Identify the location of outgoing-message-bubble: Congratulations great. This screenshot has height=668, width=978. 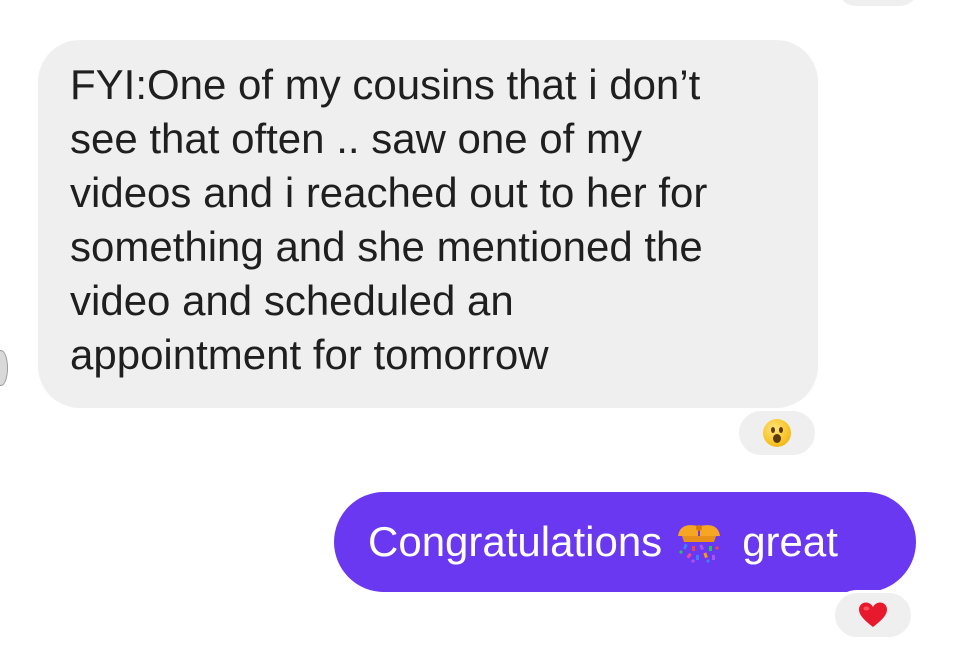
(625, 542).